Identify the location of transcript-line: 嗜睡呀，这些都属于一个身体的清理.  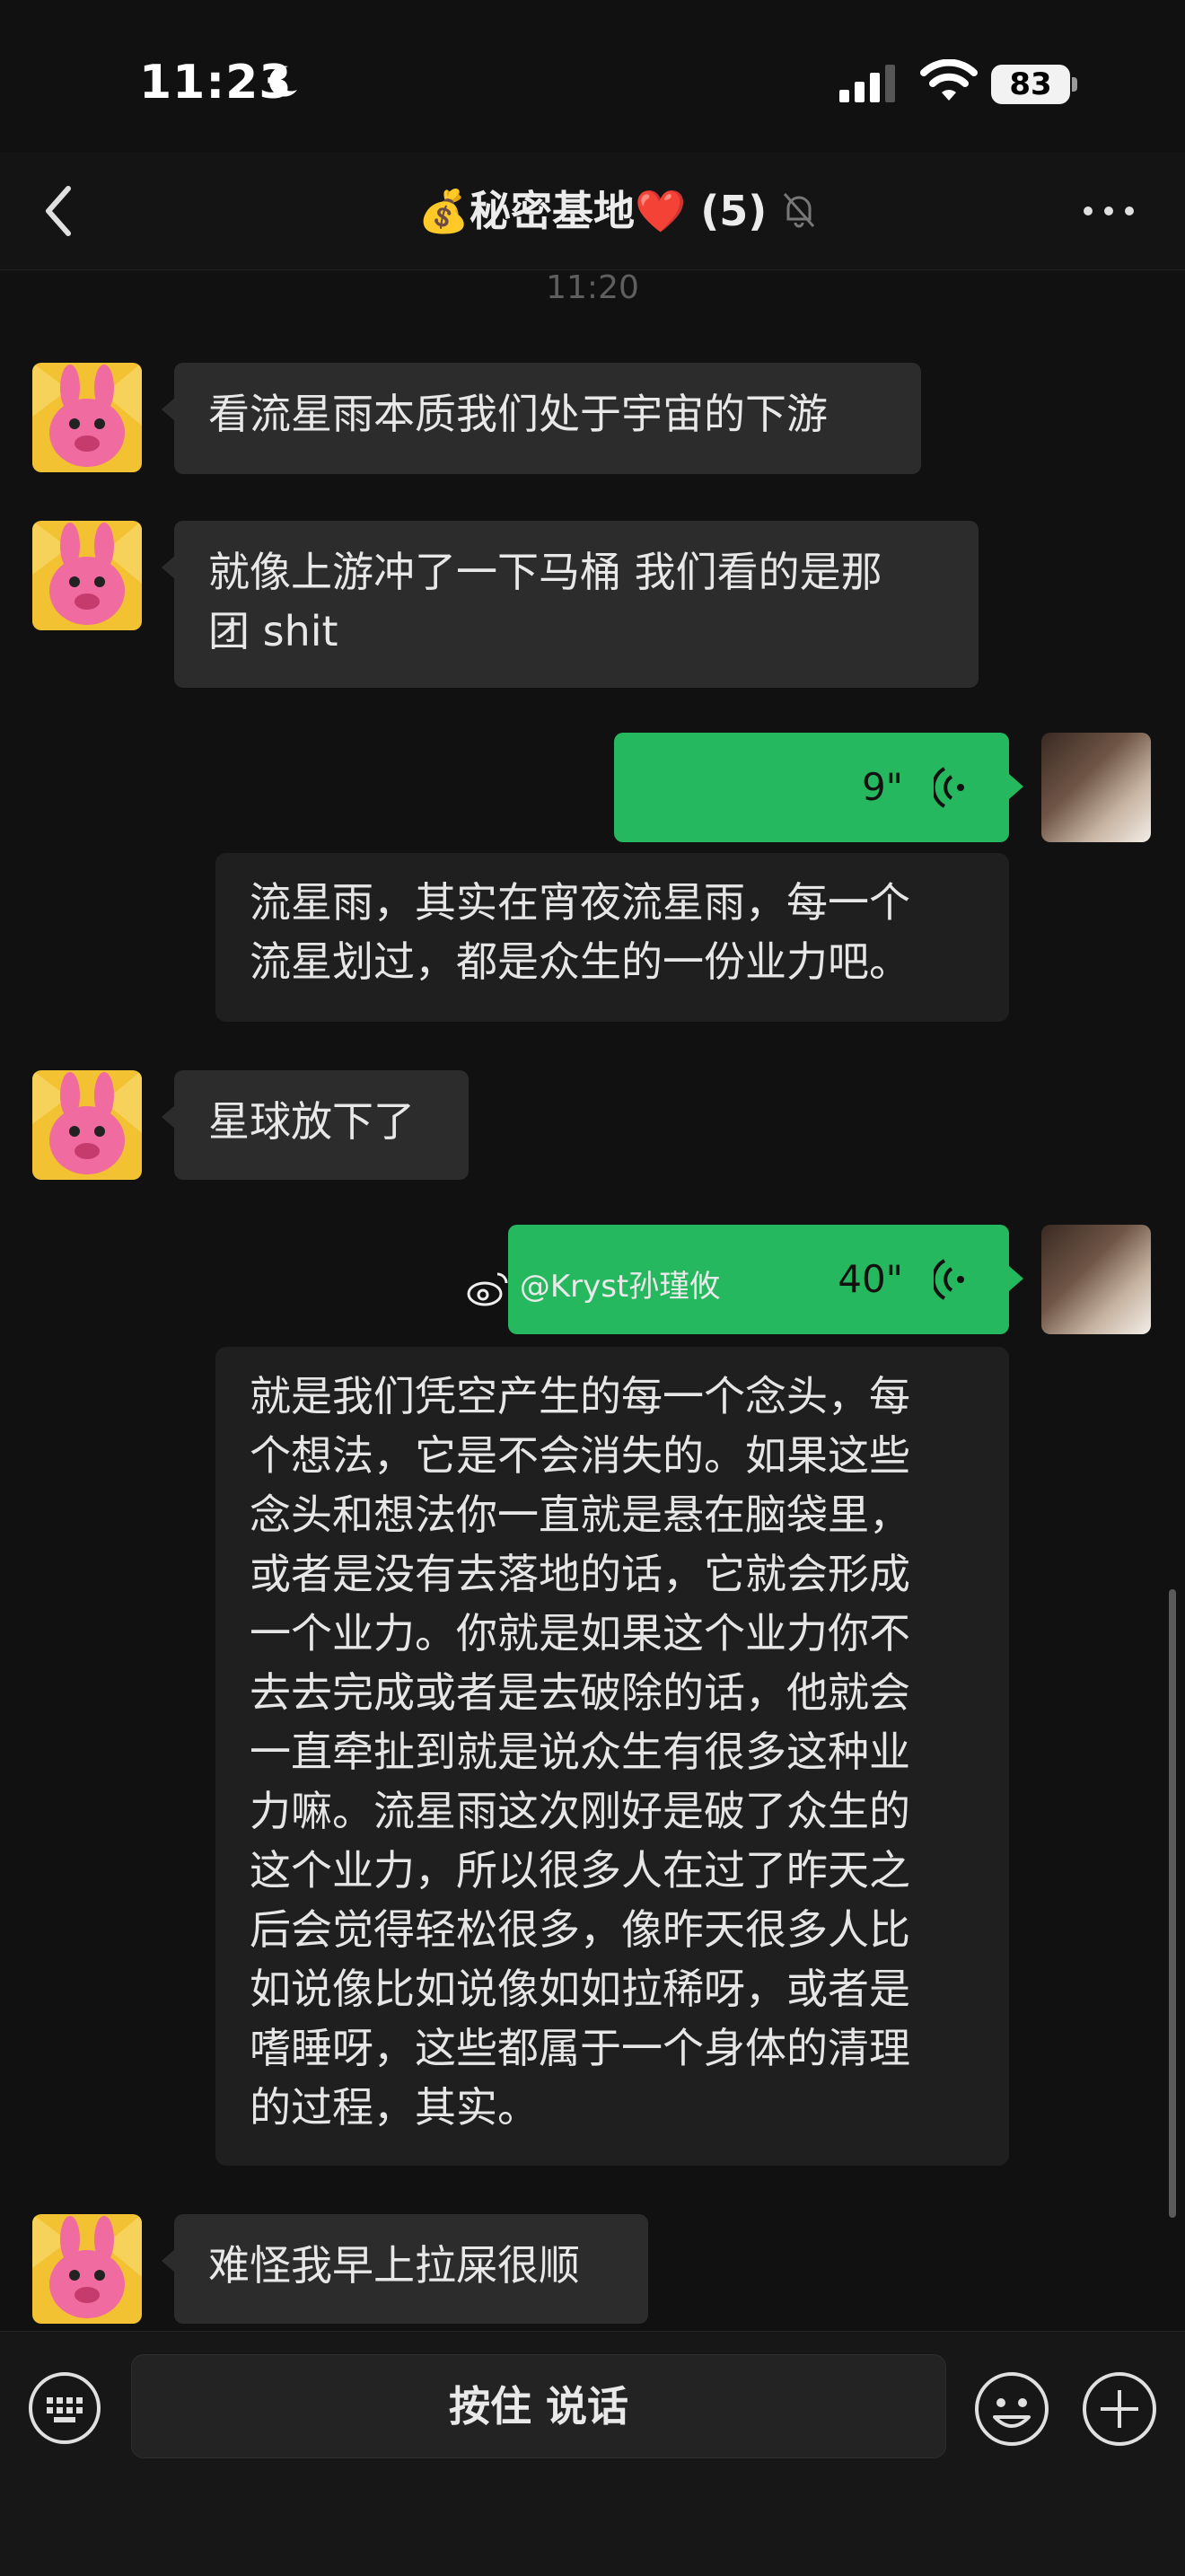
(580, 2048).